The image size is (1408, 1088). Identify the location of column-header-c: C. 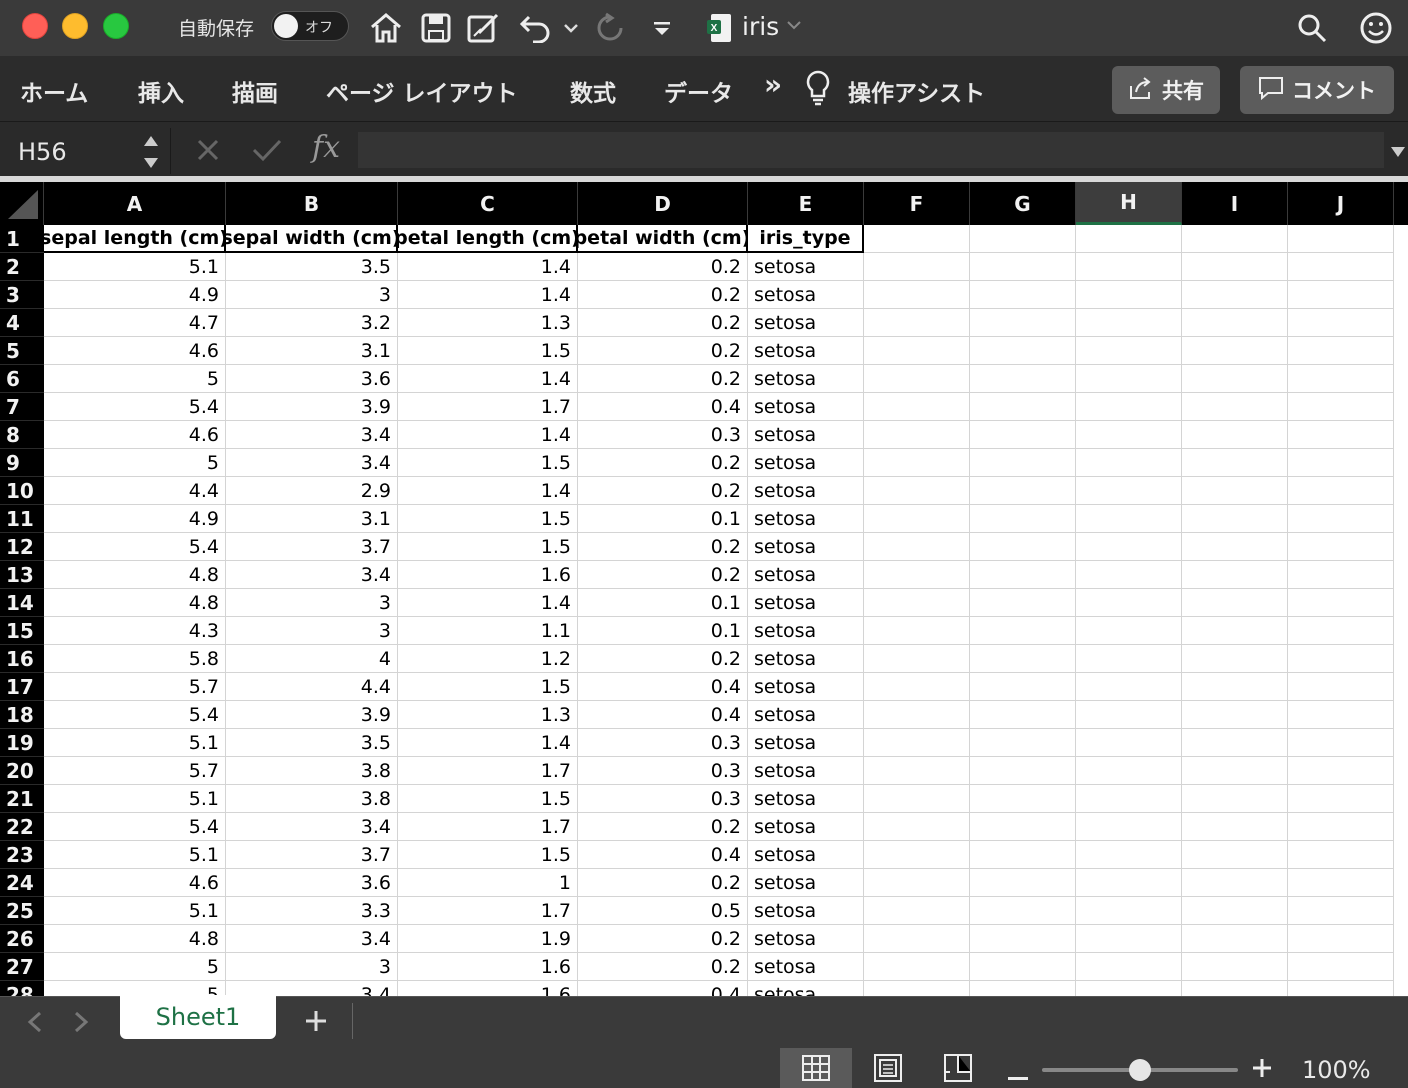
(488, 203).